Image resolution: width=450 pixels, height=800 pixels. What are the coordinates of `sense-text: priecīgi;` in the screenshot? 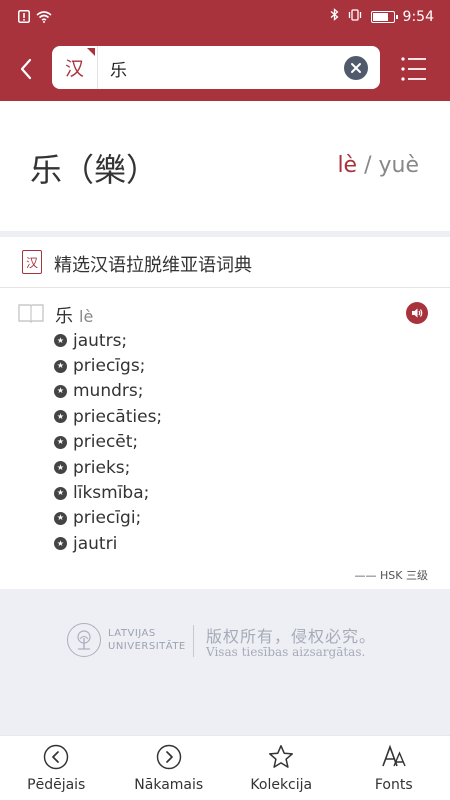 It's located at (107, 518).